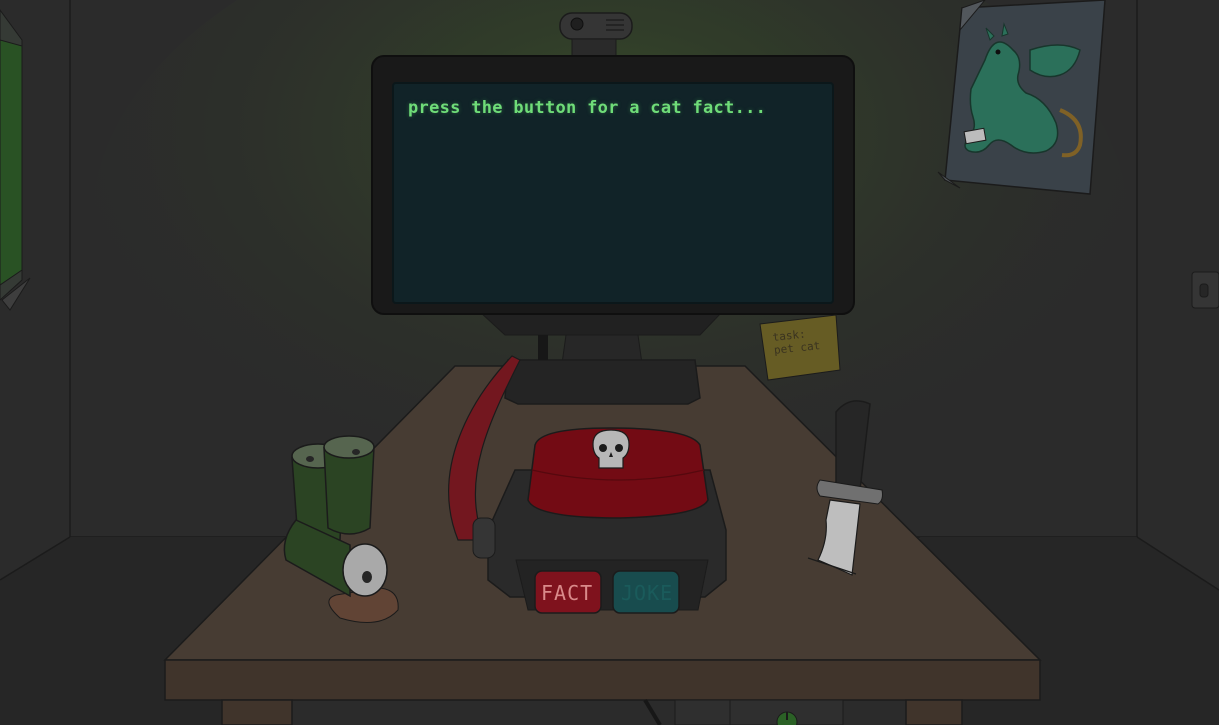  What do you see at coordinates (618, 474) in the screenshot?
I see `red-skull-button` at bounding box center [618, 474].